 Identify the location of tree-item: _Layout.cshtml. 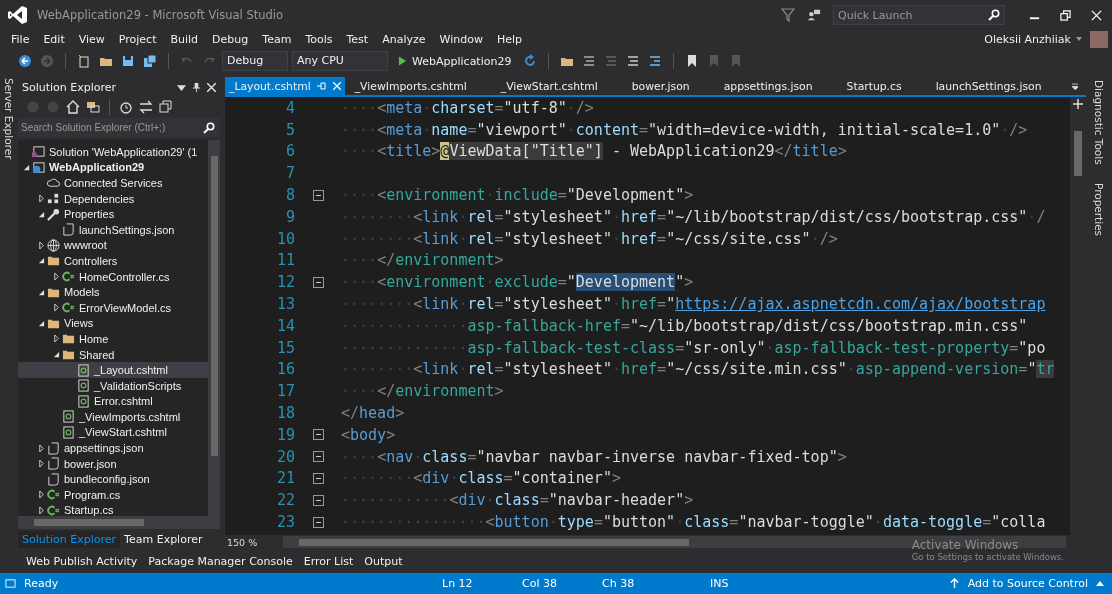
(113, 370).